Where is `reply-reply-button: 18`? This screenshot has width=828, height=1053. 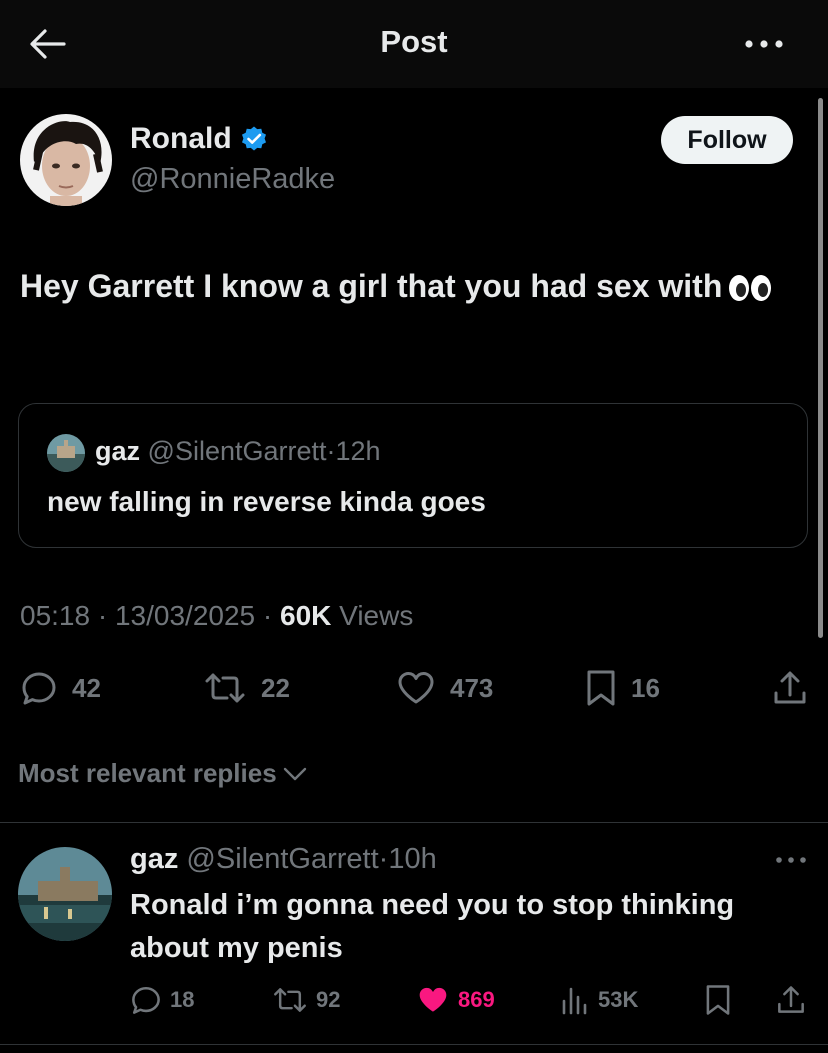
reply-reply-button: 18 is located at coordinates (162, 1000).